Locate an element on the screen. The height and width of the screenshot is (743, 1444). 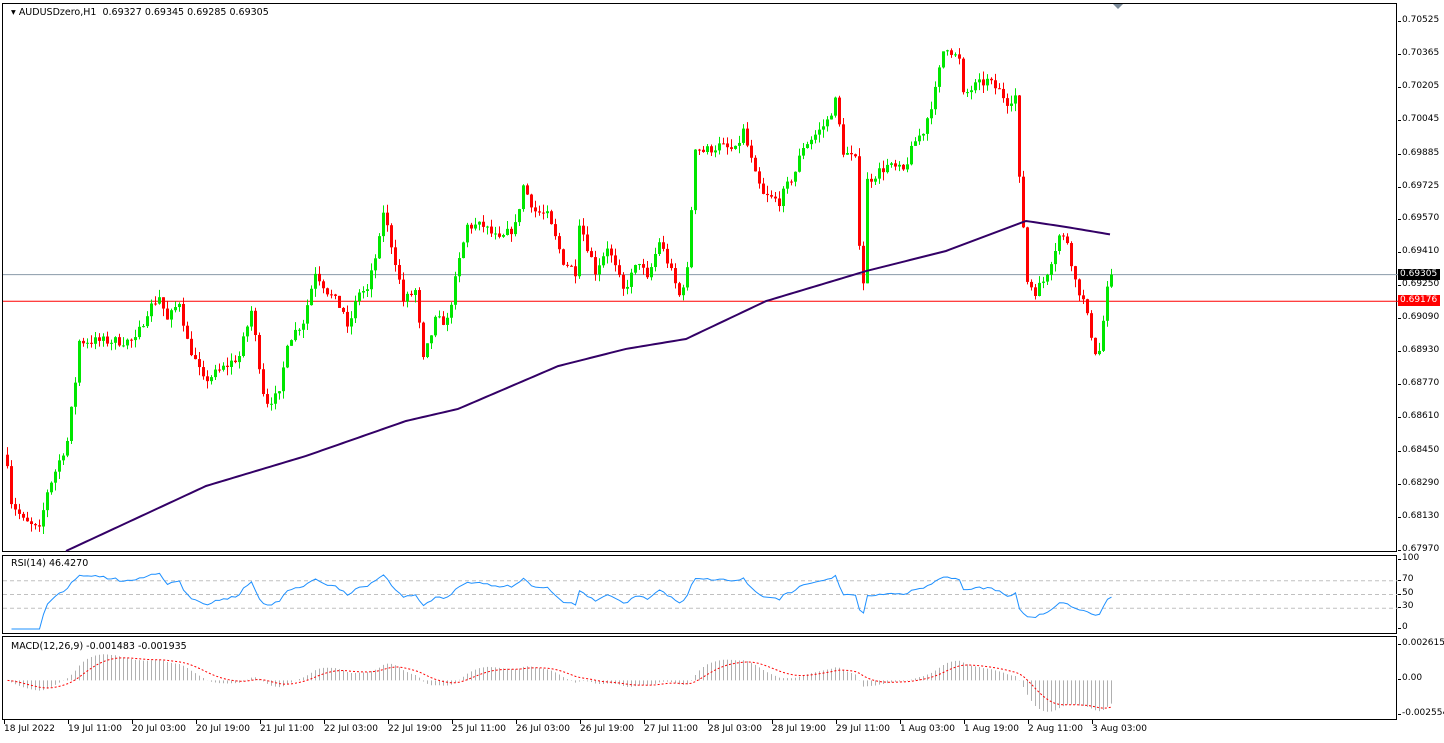
time-tick: 22 Jul 03:00 is located at coordinates (351, 727).